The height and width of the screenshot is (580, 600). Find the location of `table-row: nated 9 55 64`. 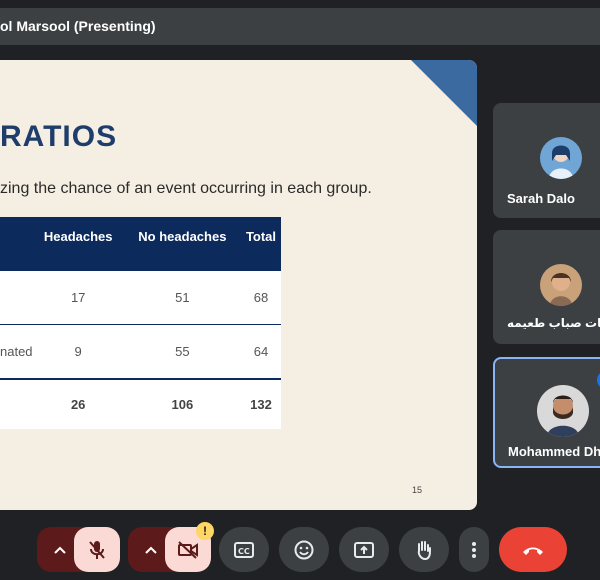

table-row: nated 9 55 64 is located at coordinates (140, 352).